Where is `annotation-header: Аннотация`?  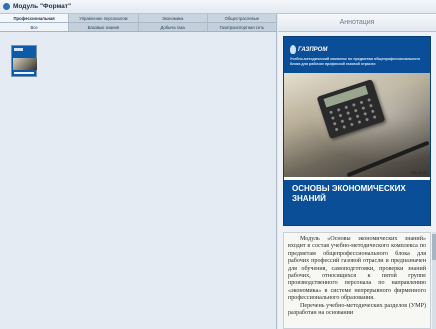 annotation-header: Аннотация is located at coordinates (357, 23).